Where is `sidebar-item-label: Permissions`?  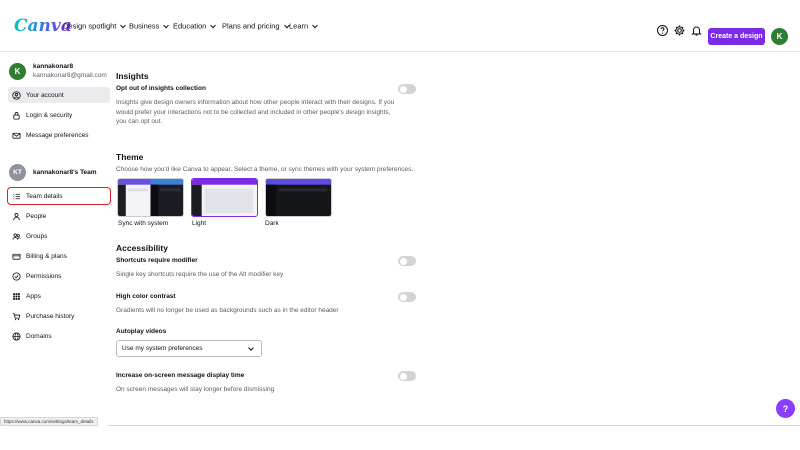 sidebar-item-label: Permissions is located at coordinates (44, 276).